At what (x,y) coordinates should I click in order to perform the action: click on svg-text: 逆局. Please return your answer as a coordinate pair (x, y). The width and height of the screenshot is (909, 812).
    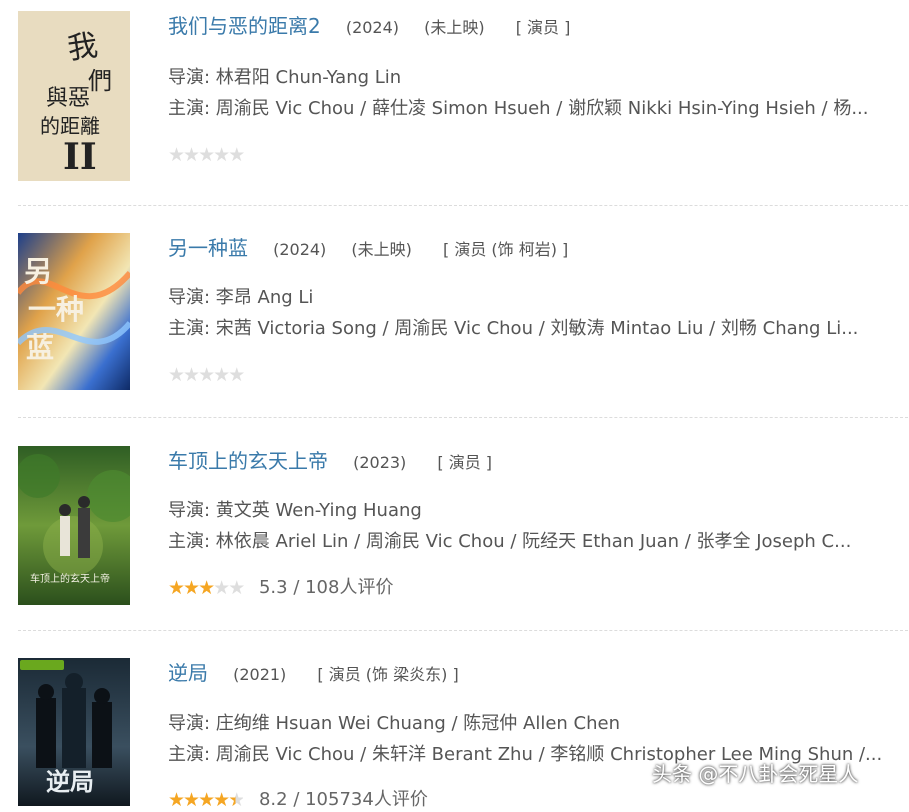
    Looking at the image, I should click on (70, 782).